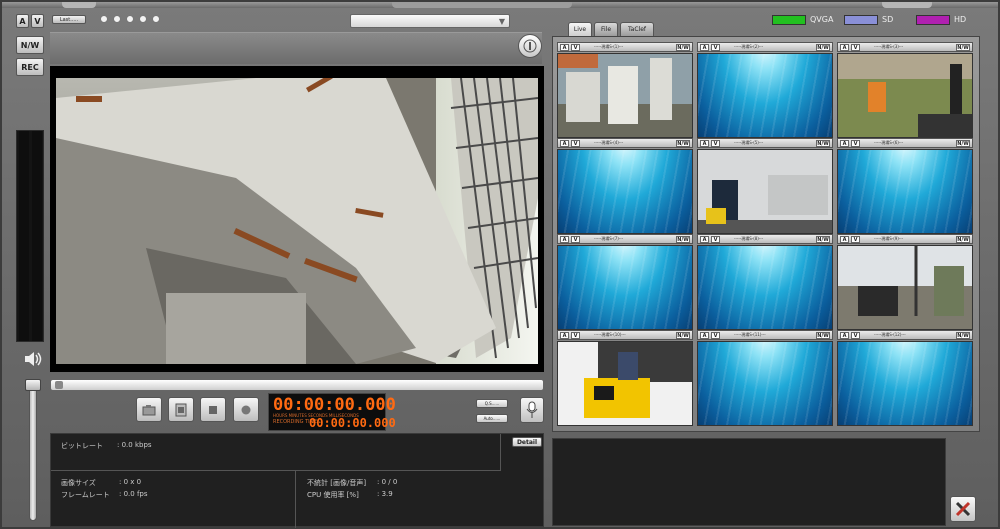 The image size is (1000, 529). What do you see at coordinates (750, 334) in the screenshot?
I see `cell-camera-name: -----現場S-(11)---` at bounding box center [750, 334].